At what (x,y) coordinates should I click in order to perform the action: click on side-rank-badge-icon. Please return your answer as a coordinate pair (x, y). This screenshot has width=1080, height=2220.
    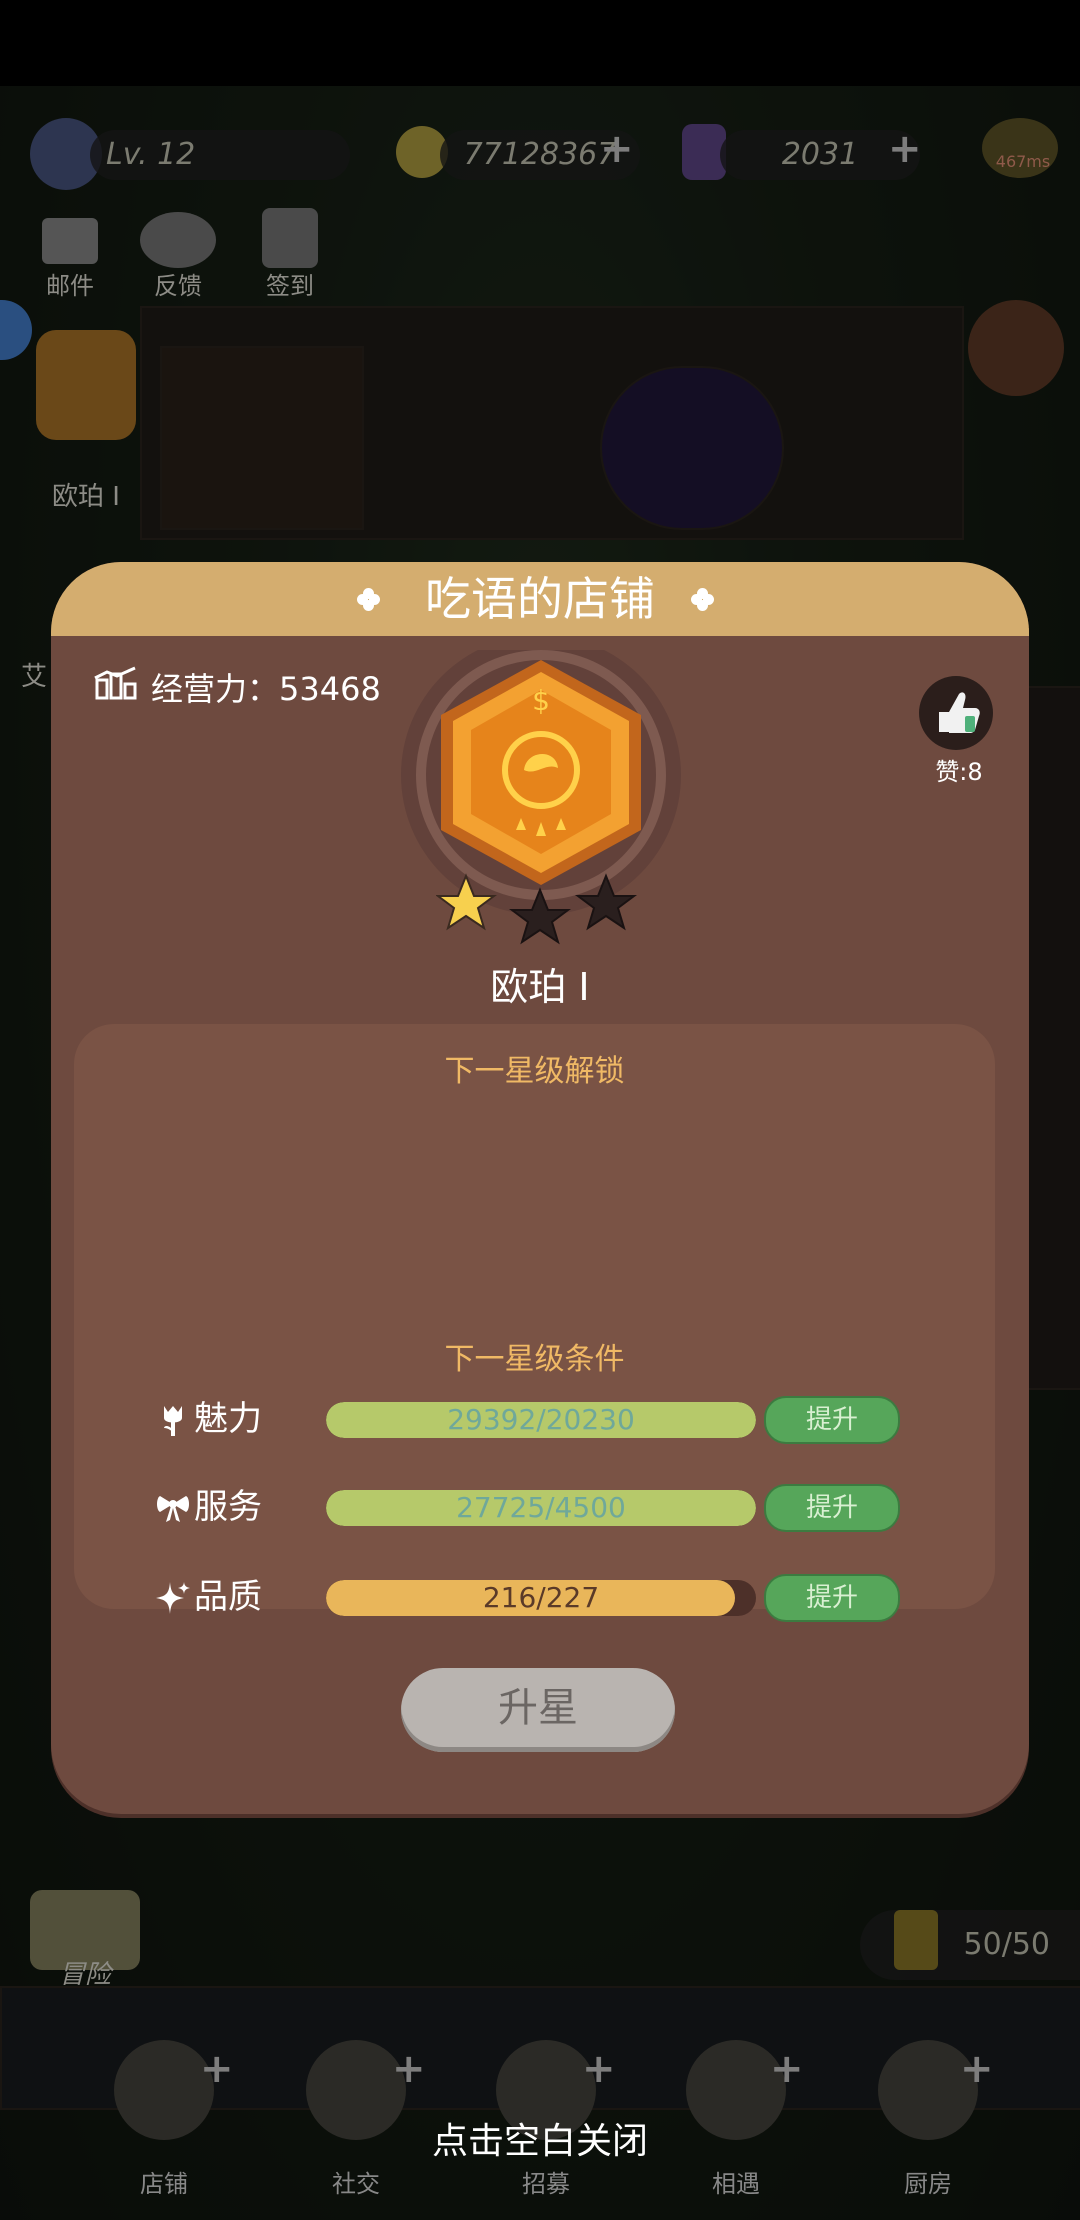
    Looking at the image, I should click on (86, 385).